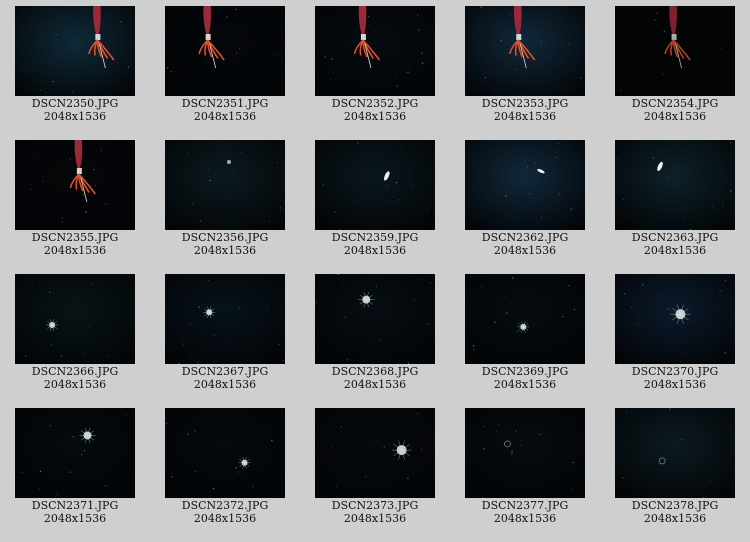  Describe the element at coordinates (225, 103) in the screenshot. I see `file-name: DSCN2351.JPG` at that location.